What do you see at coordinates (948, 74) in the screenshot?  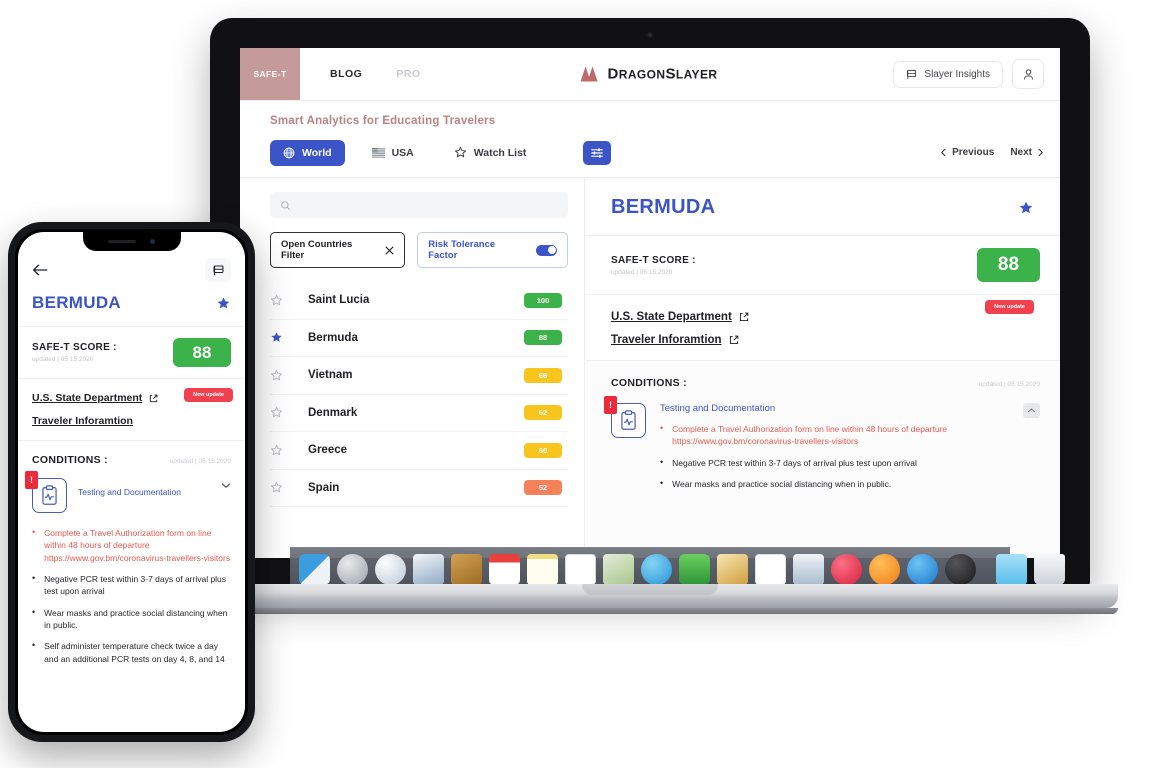 I see `slayer-insights-button: Slayer Insights` at bounding box center [948, 74].